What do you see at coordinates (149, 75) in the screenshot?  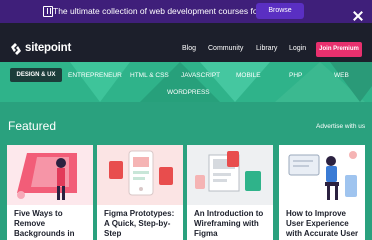 I see `category-html-css: HTML & CSS` at bounding box center [149, 75].